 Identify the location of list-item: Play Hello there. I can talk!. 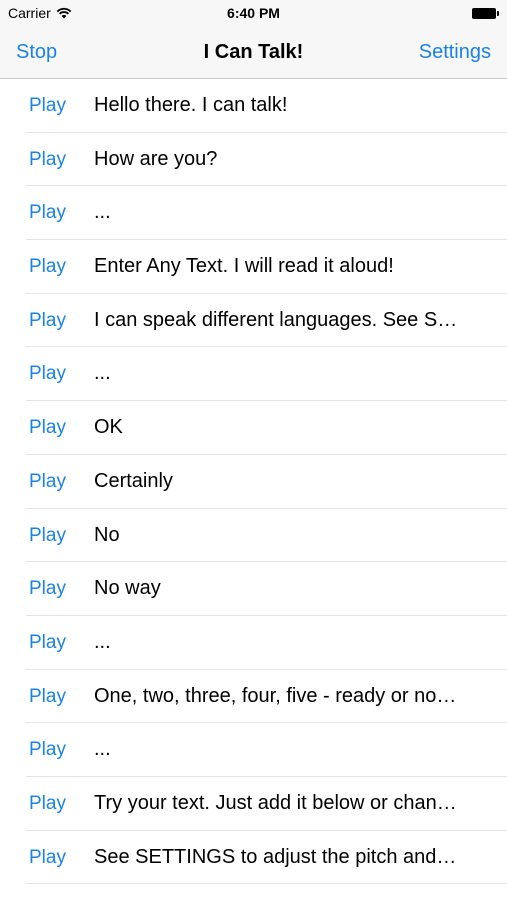
(253, 106).